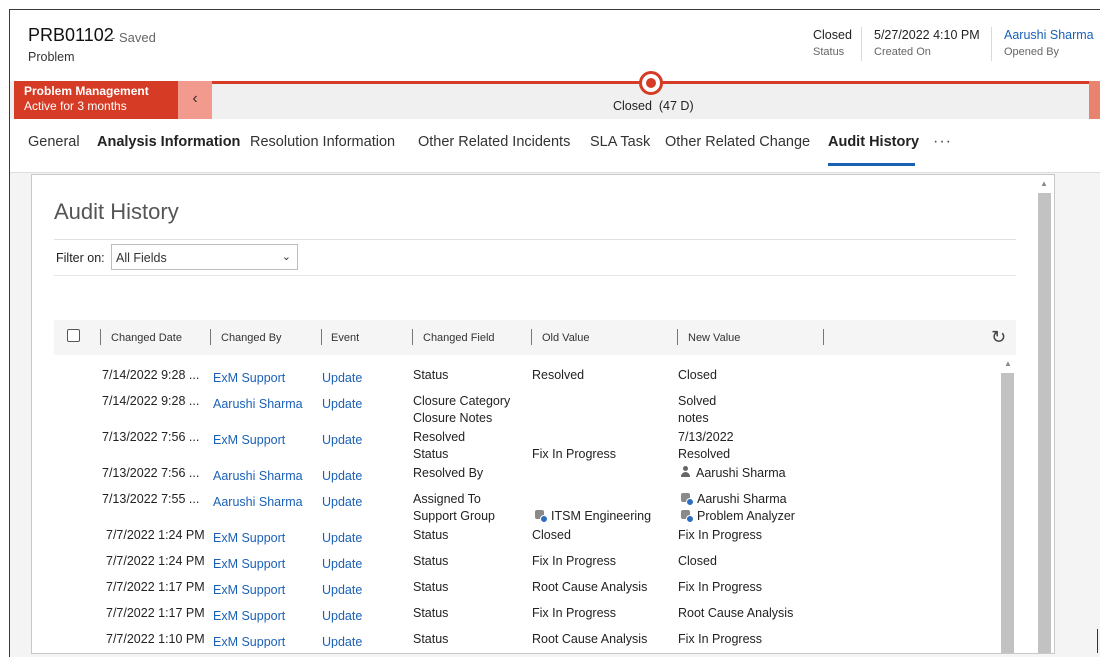 The width and height of the screenshot is (1100, 657). Describe the element at coordinates (1049, 35) in the screenshot. I see `opened-by-link: Aarushi Sharma` at that location.